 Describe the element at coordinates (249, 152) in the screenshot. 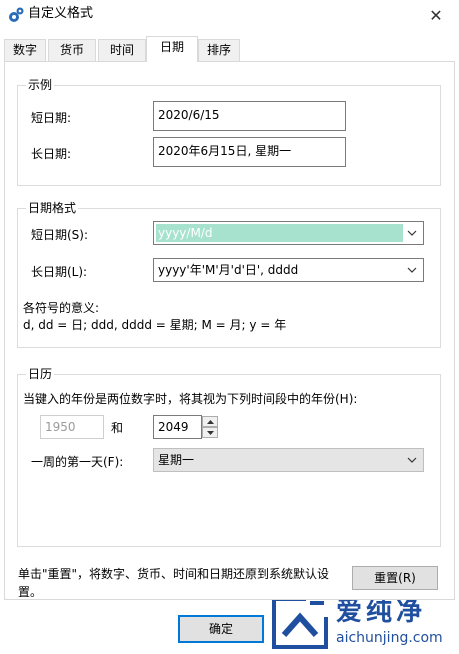

I see `example-long-value: 2020年6月15日, 星期一` at that location.